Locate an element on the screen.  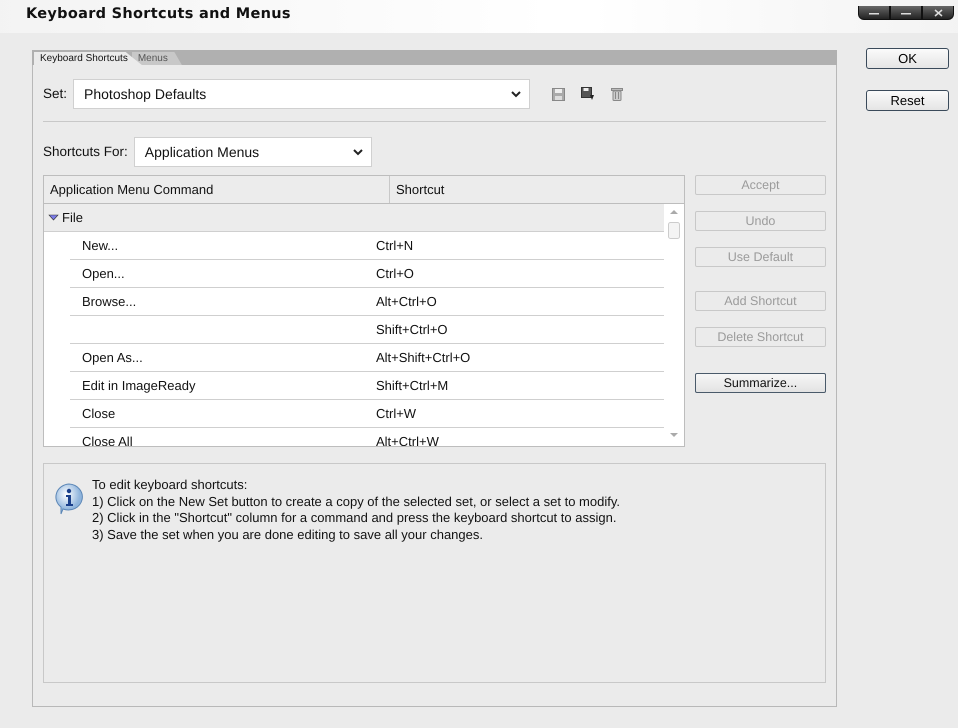
shortcut-cell: Alt+Shift+Ctrl+O is located at coordinates (423, 357).